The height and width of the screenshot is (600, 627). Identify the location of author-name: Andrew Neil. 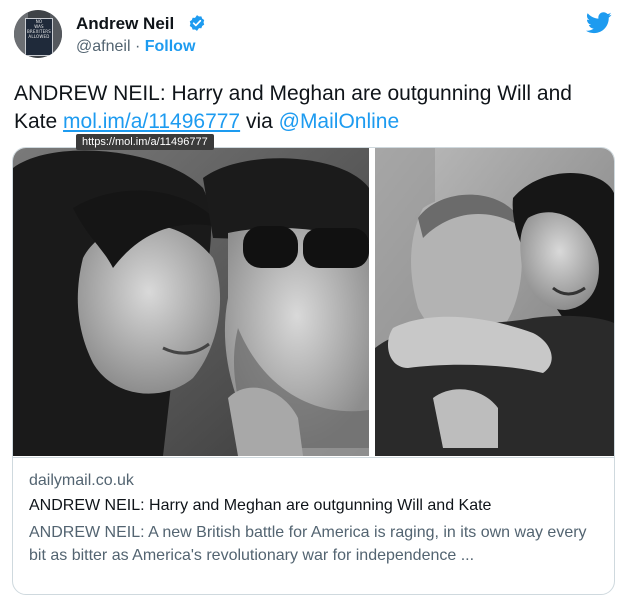
(125, 24).